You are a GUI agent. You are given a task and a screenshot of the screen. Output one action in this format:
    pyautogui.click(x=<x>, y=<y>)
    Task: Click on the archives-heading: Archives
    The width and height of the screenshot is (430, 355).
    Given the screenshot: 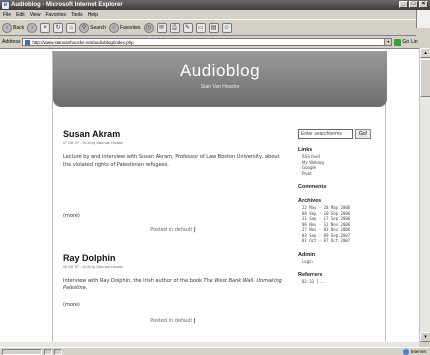 What is the action you would take?
    pyautogui.click(x=310, y=201)
    